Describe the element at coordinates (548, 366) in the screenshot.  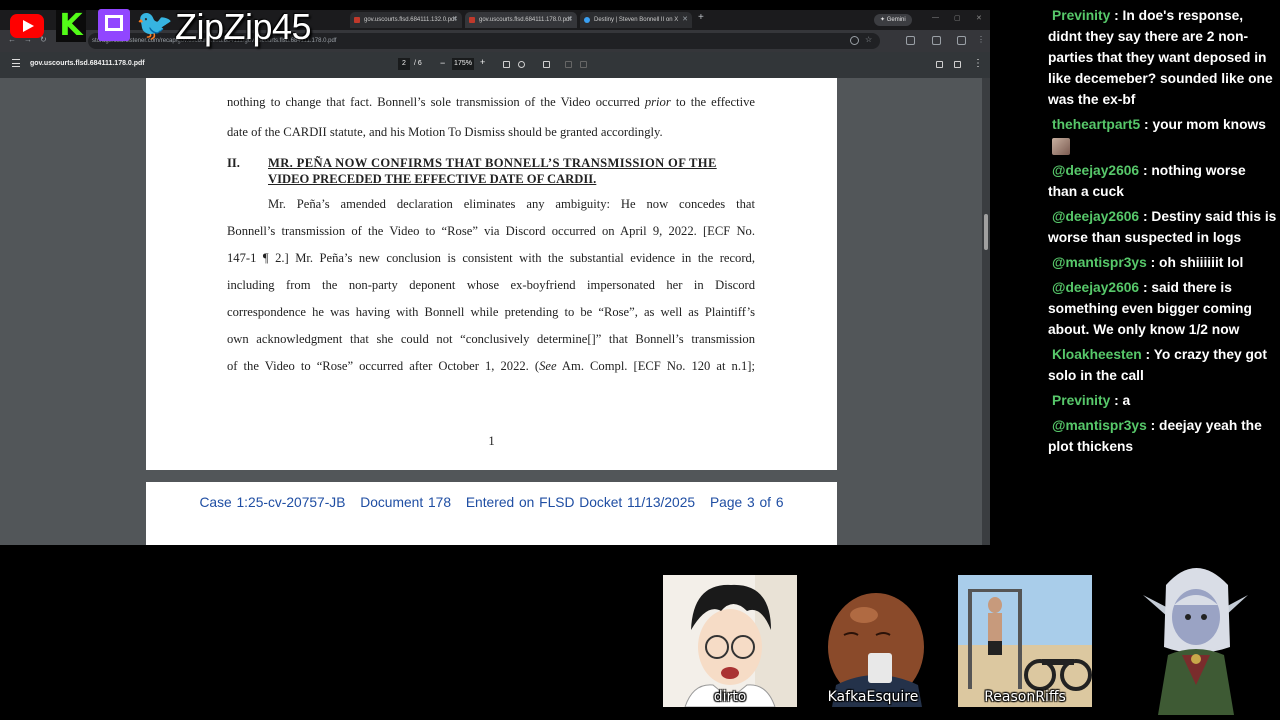
I see `doc-italic: See` at that location.